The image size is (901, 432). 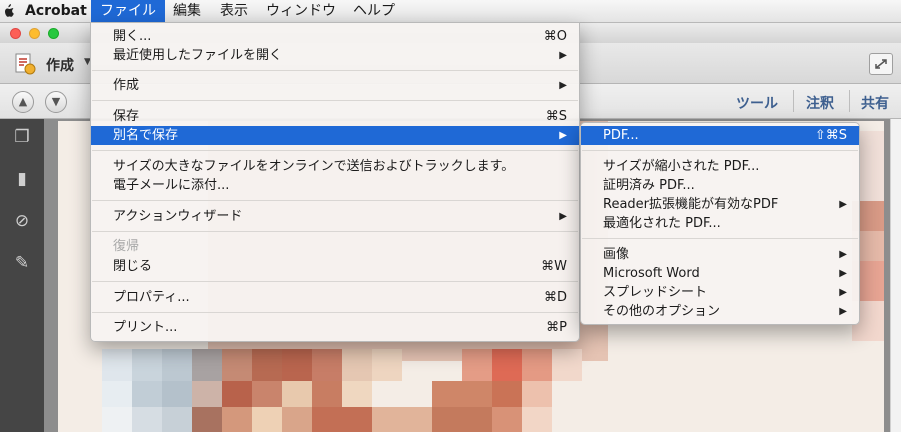 What do you see at coordinates (53, 33) in the screenshot?
I see `zoom-window-button` at bounding box center [53, 33].